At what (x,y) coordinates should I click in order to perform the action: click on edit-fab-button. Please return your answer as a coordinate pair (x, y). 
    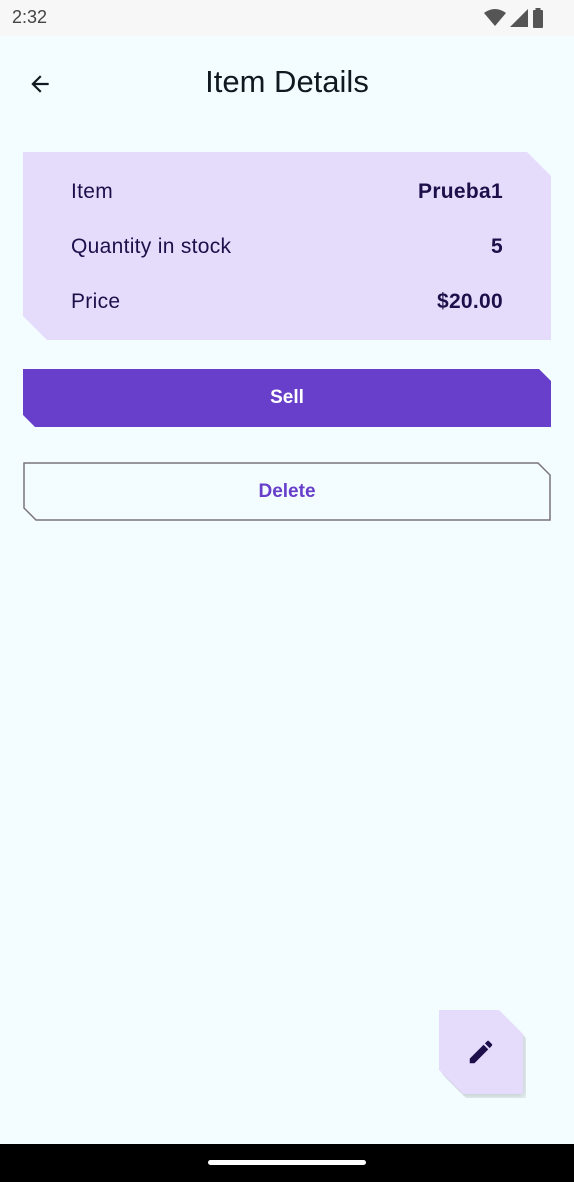
    Looking at the image, I should click on (481, 1052).